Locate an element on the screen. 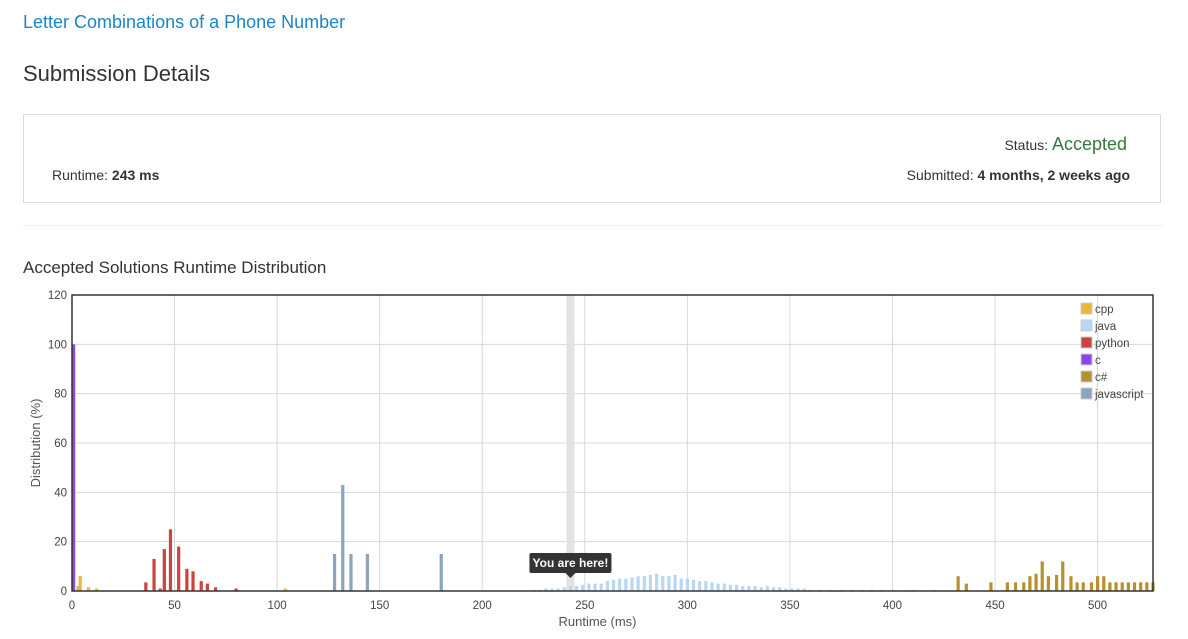 The width and height of the screenshot is (1188, 639). runtime-row: Runtime: 243 ms is located at coordinates (105, 175).